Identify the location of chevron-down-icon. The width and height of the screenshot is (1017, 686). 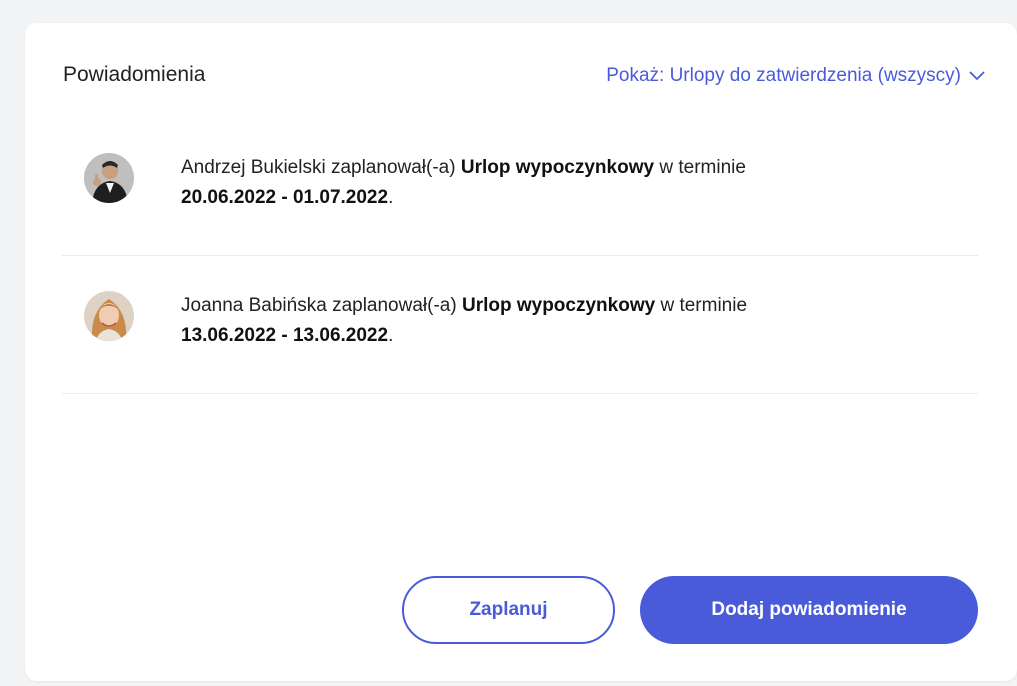
(977, 76).